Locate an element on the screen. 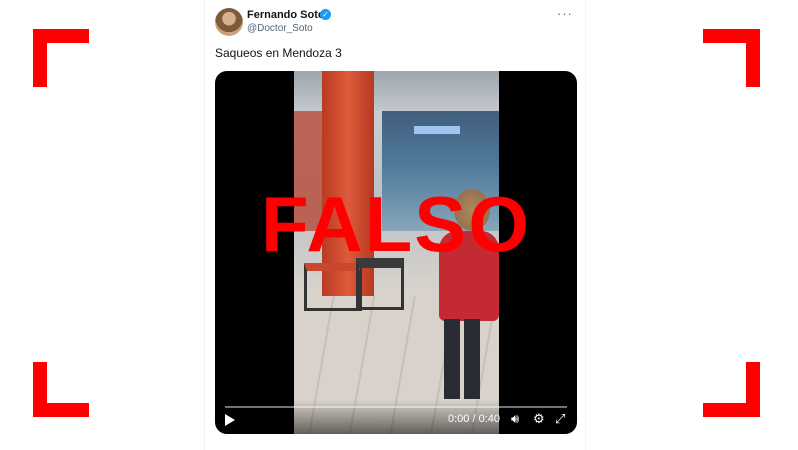 The image size is (798, 450). more-options-icon: ··· is located at coordinates (565, 13).